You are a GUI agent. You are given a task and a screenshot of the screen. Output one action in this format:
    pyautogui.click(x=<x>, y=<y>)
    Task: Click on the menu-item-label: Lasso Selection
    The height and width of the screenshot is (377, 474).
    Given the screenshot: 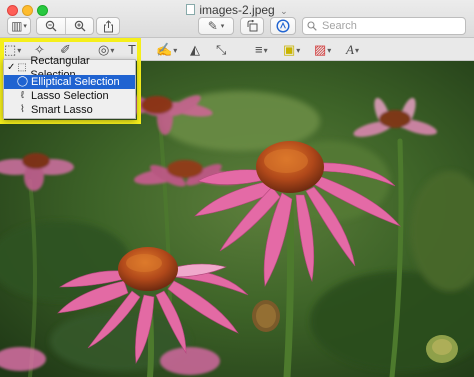 What is the action you would take?
    pyautogui.click(x=70, y=96)
    